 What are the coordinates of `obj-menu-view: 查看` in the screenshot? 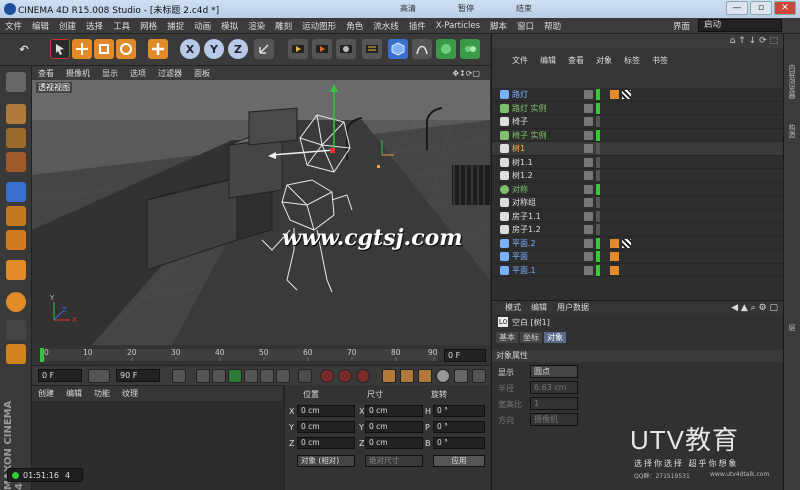 It's located at (576, 60).